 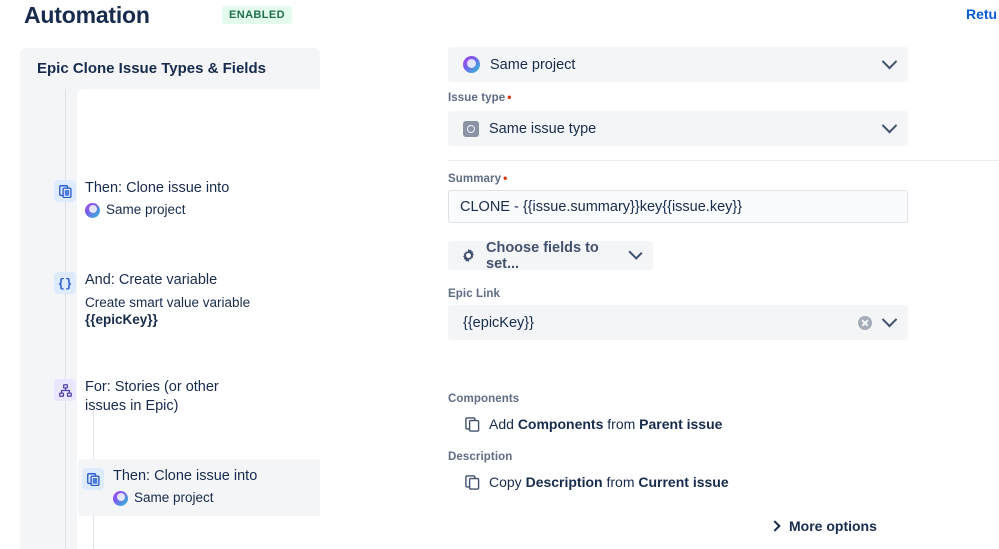 I want to click on description-action-middle: from, so click(x=620, y=482).